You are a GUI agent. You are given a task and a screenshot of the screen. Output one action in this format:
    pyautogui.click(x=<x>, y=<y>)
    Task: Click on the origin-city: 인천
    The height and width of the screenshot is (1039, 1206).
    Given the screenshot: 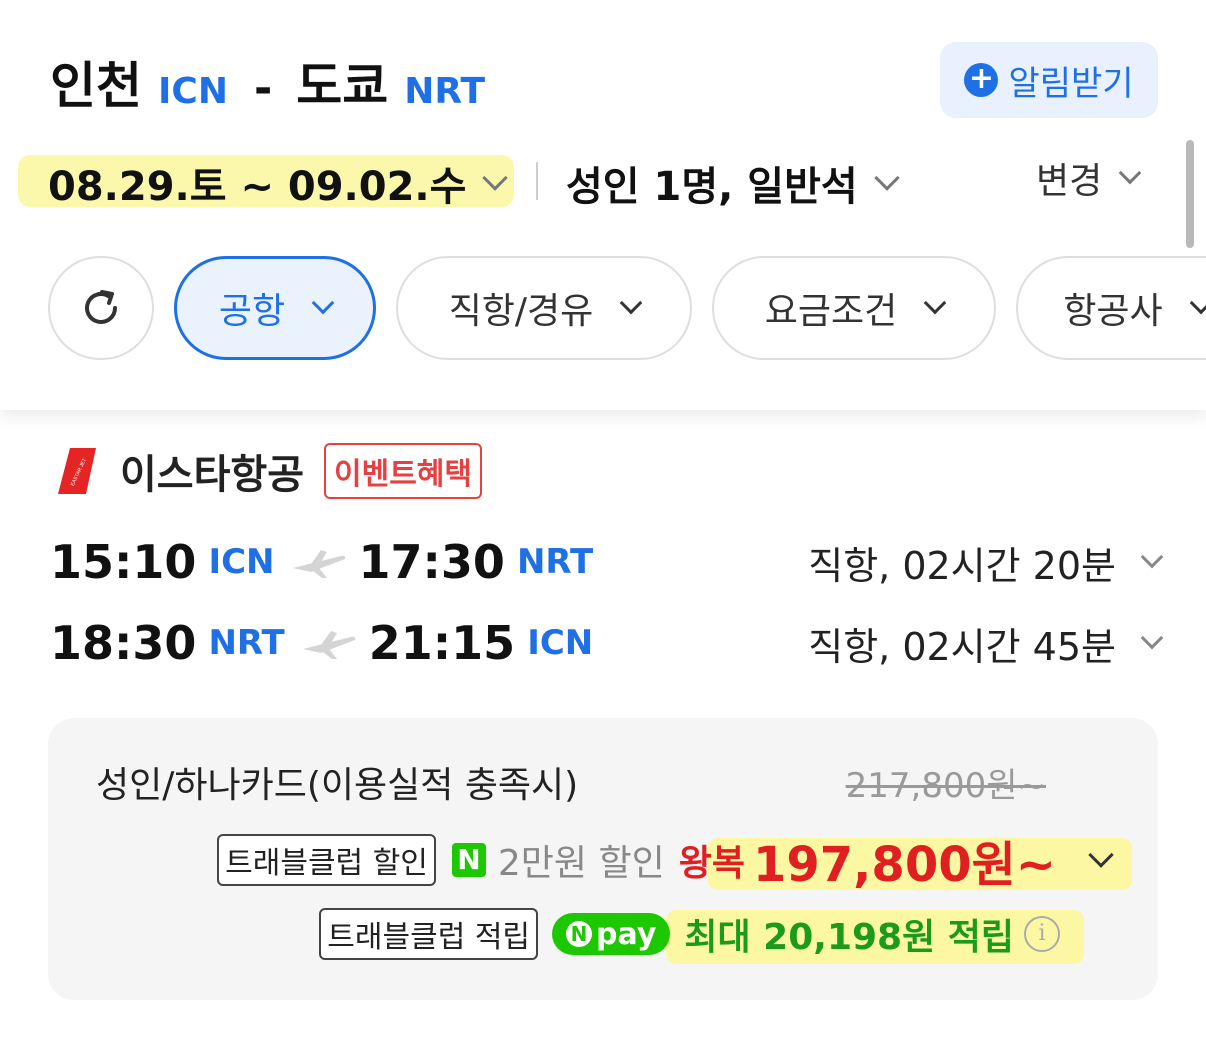 What is the action you would take?
    pyautogui.click(x=96, y=86)
    